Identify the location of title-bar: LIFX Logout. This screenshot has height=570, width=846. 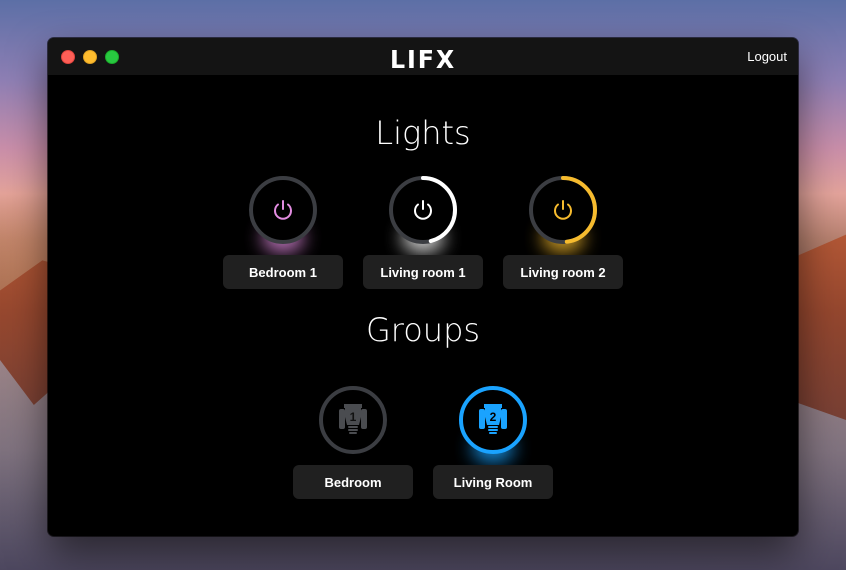
(423, 56).